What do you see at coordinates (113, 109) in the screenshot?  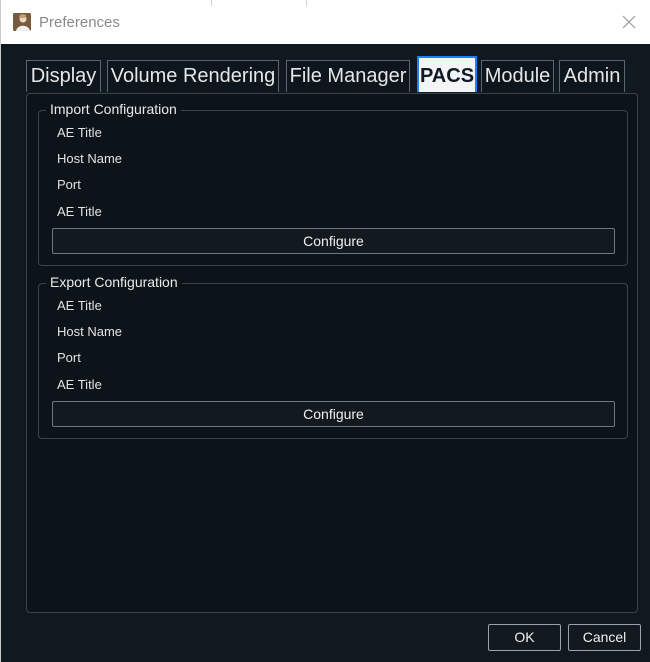 I see `import-configuration-title: Import Configuration` at bounding box center [113, 109].